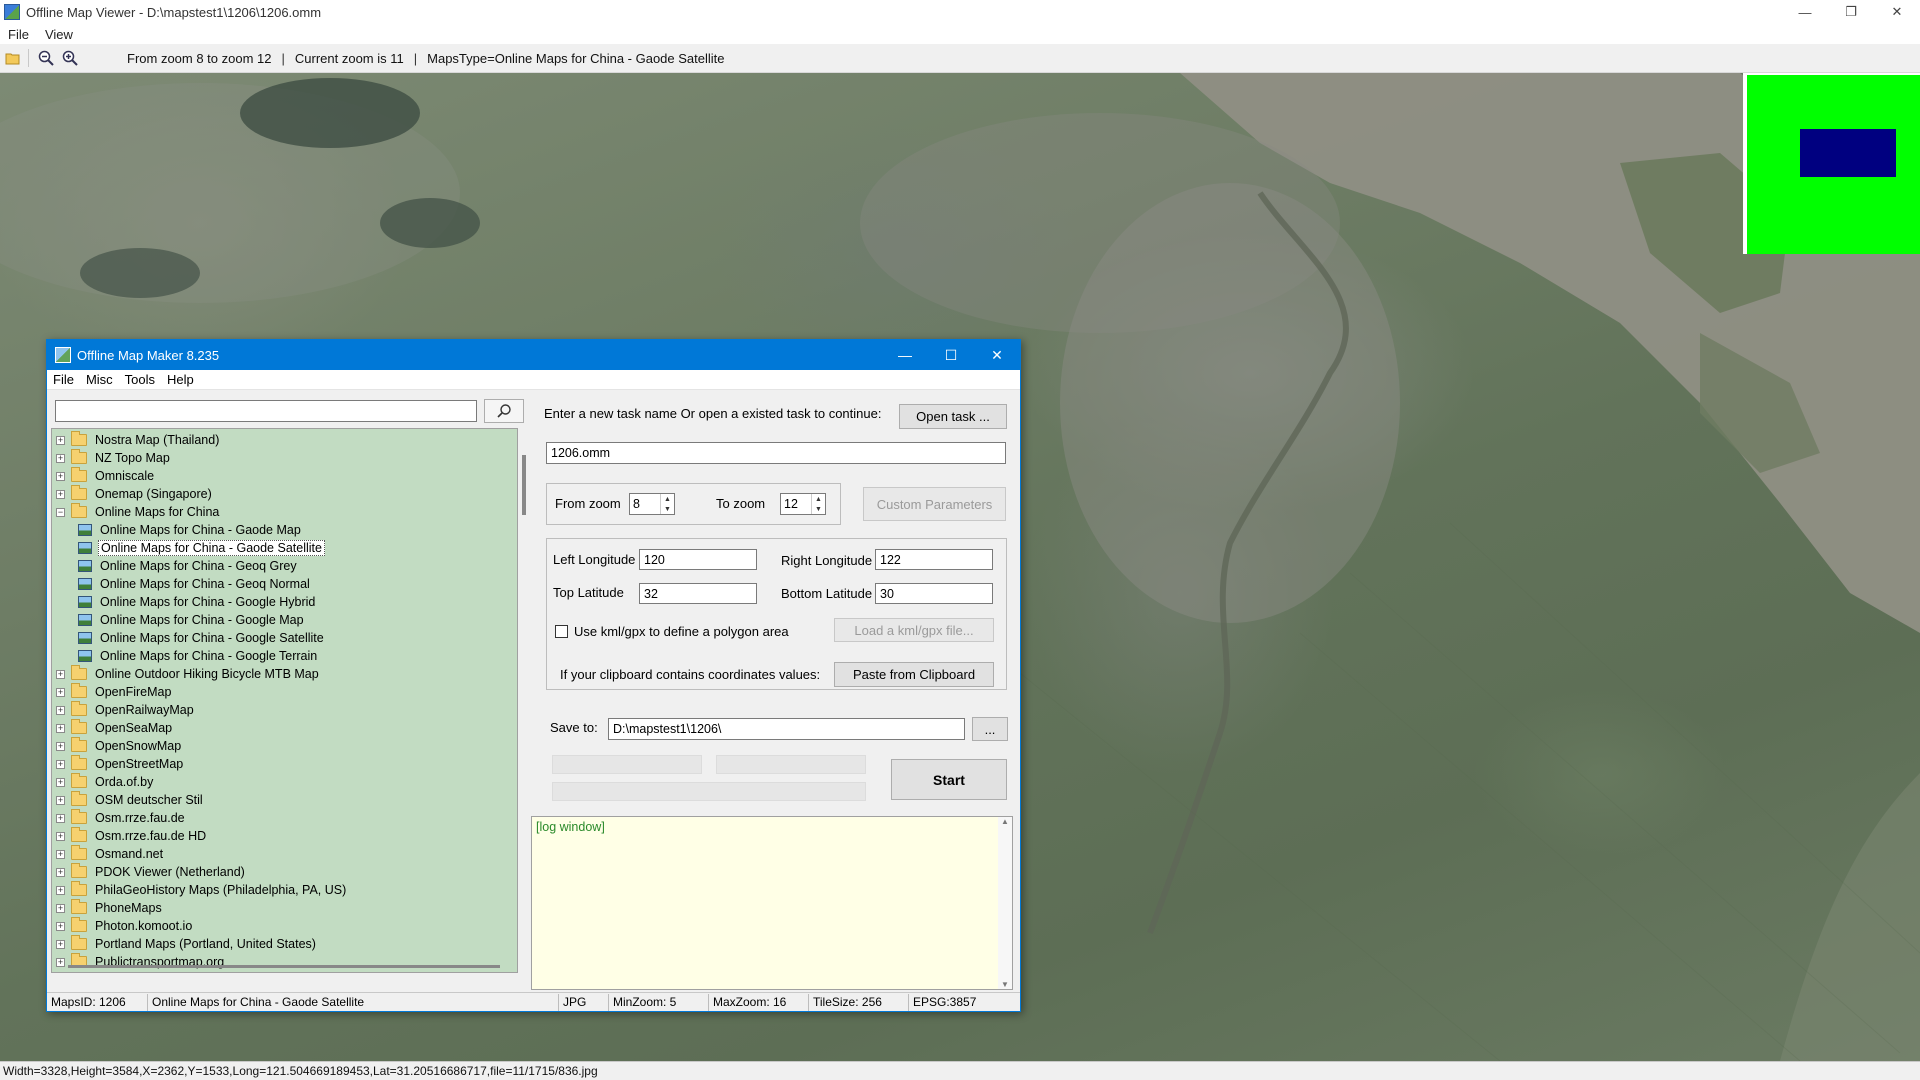 The width and height of the screenshot is (1920, 1080). What do you see at coordinates (786, 729) in the screenshot?
I see `save-path-input: D:\mapstest1\1206\` at bounding box center [786, 729].